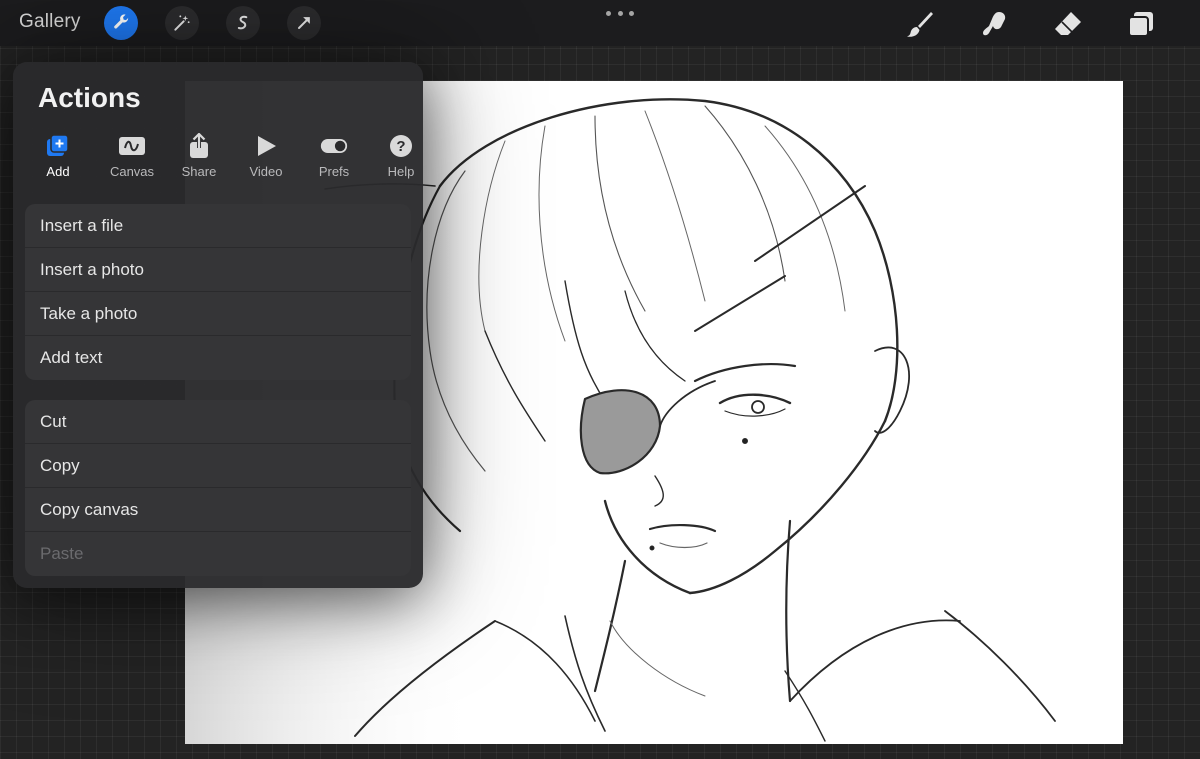 This screenshot has height=759, width=1200. I want to click on actions-tabs: Add Canvas Share Video Prefs ? Help, so click(222, 157).